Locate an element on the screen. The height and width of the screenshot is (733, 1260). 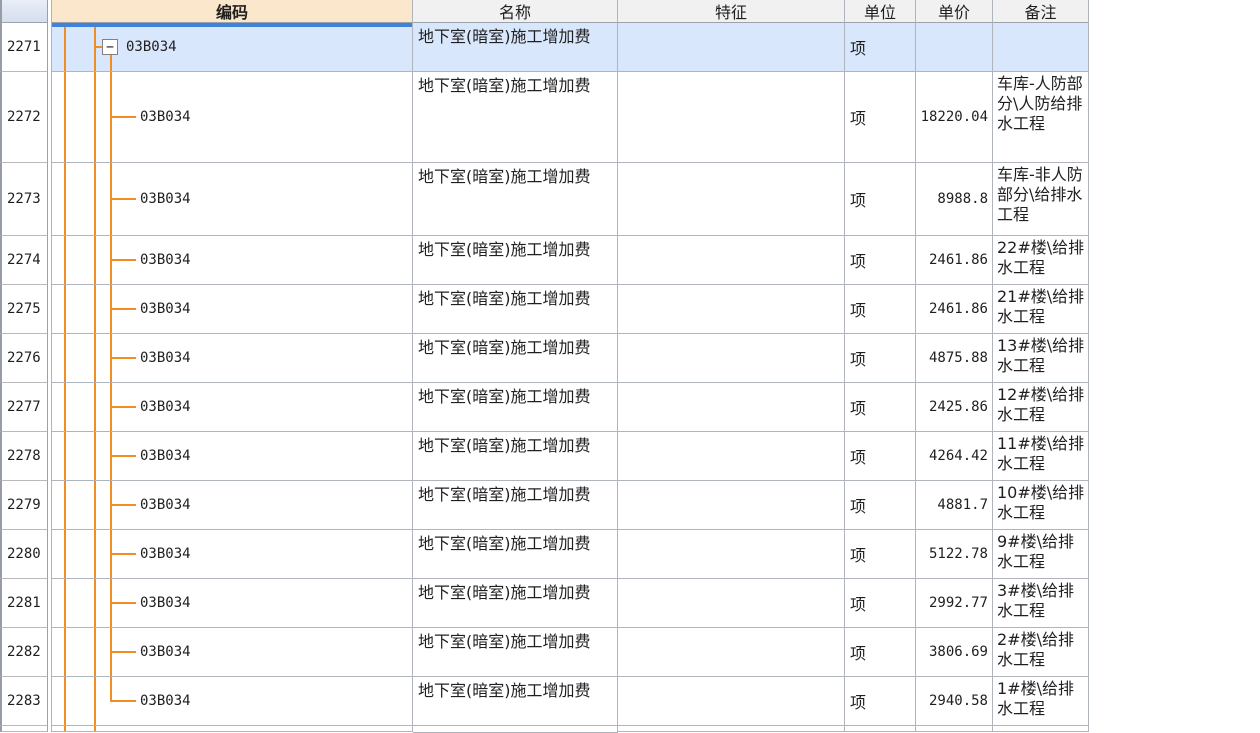
row-number-cell: 2277 is located at coordinates (24, 407).